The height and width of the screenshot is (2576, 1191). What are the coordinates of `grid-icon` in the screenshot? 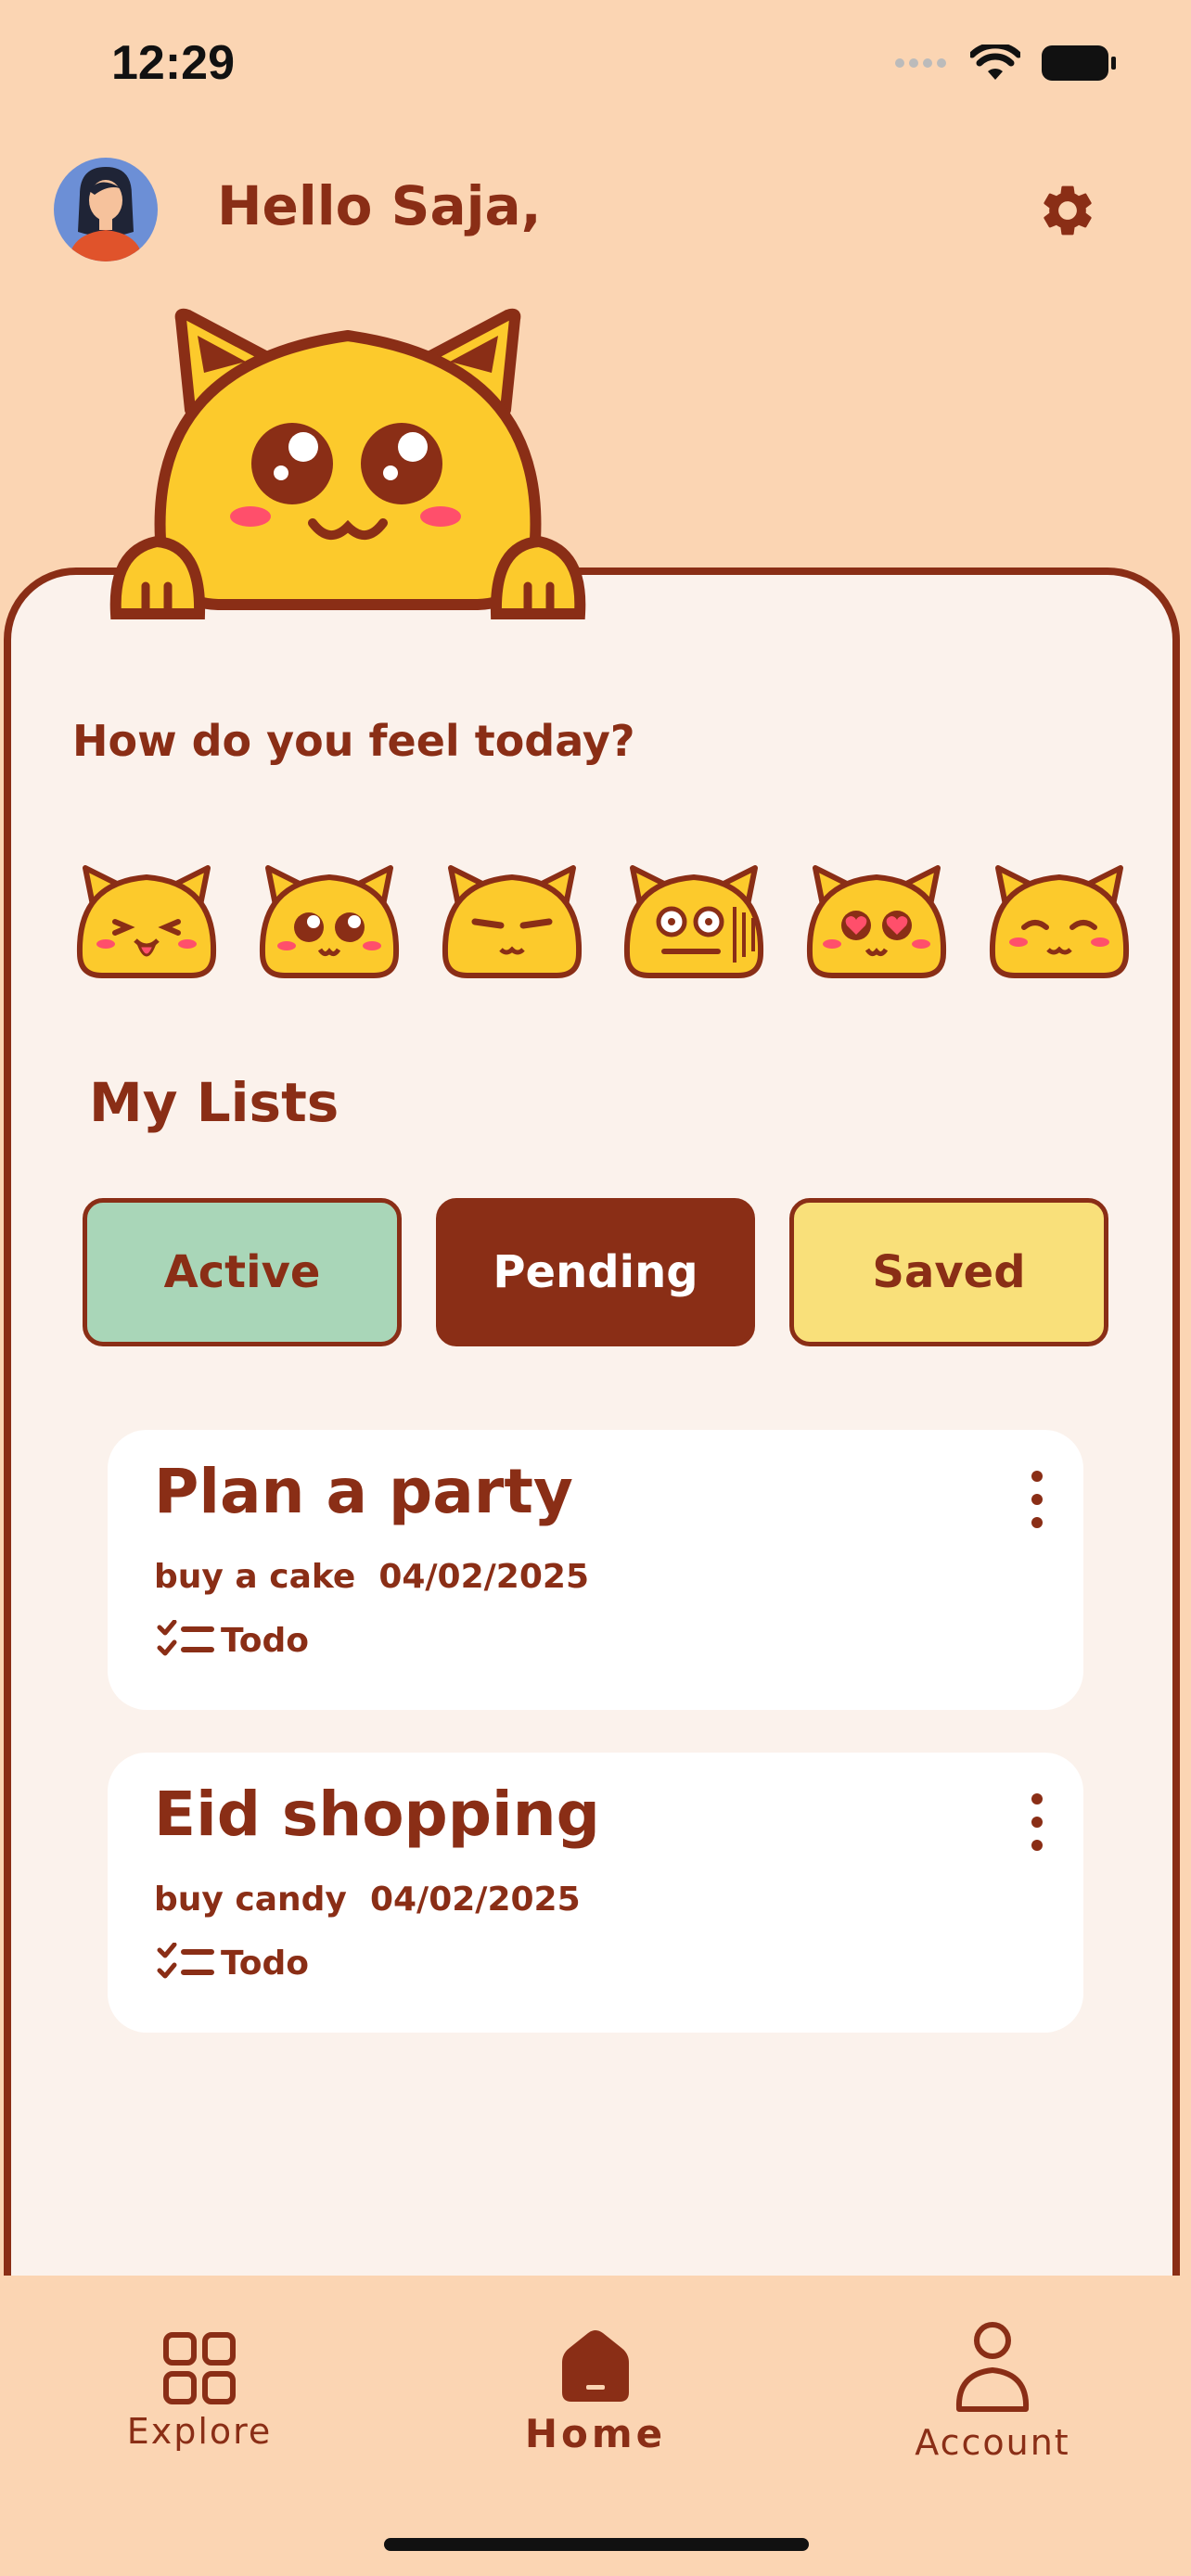 It's located at (199, 2368).